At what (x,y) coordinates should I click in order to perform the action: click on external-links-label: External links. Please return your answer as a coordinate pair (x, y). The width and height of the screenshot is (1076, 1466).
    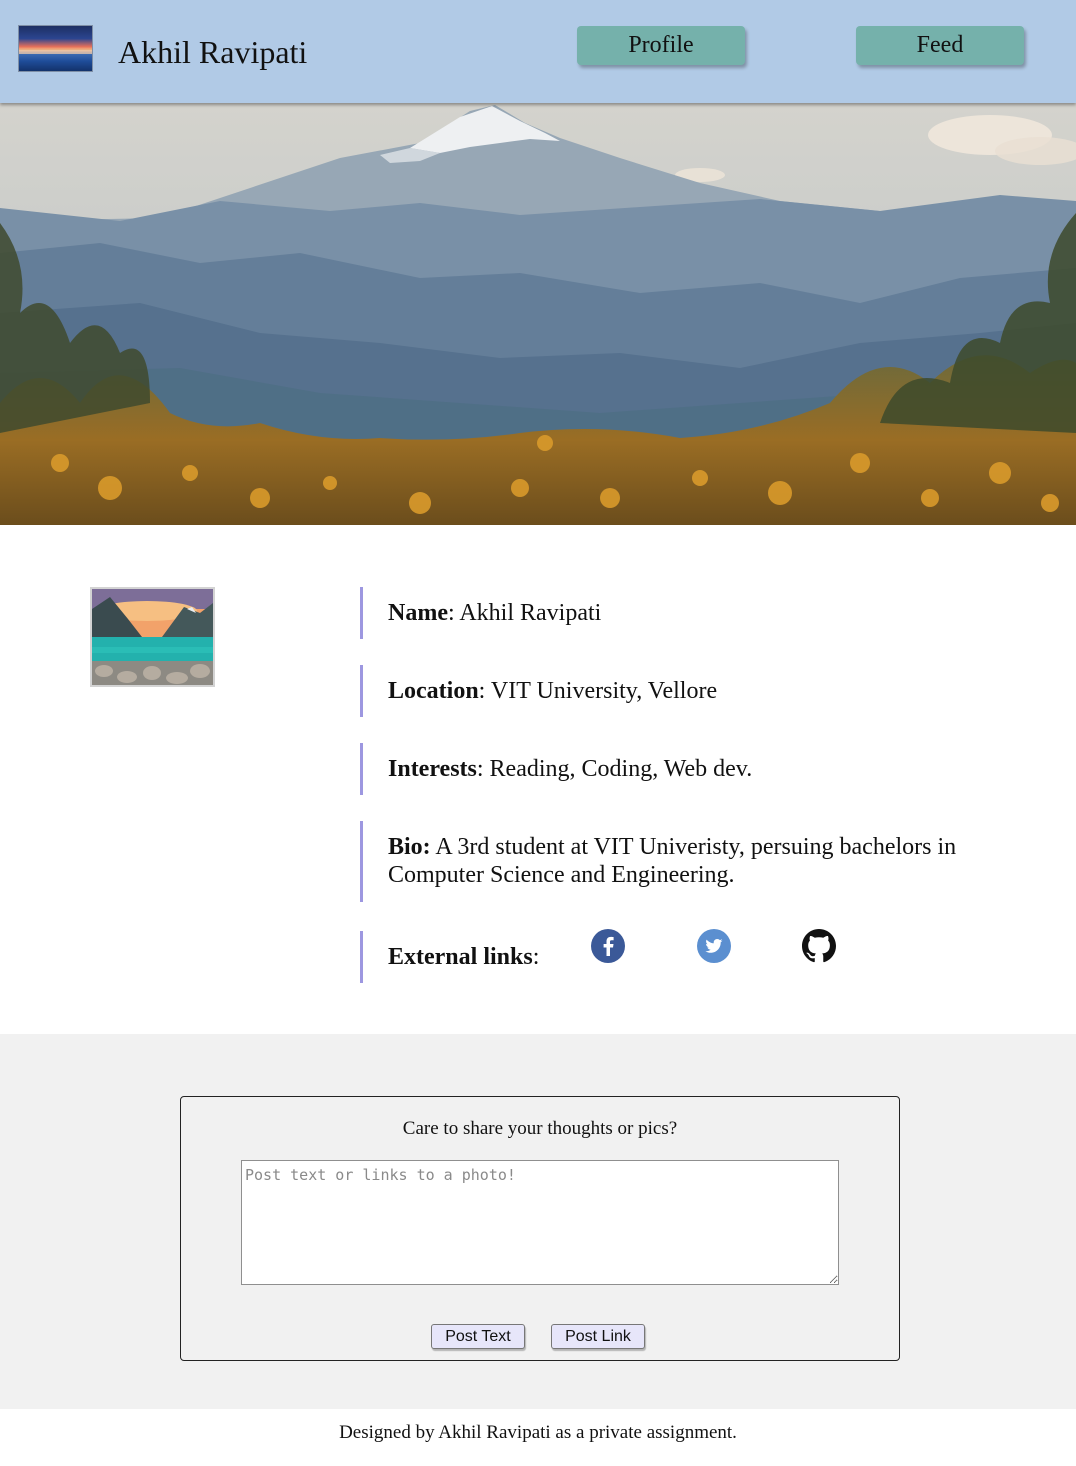
    Looking at the image, I should click on (460, 957).